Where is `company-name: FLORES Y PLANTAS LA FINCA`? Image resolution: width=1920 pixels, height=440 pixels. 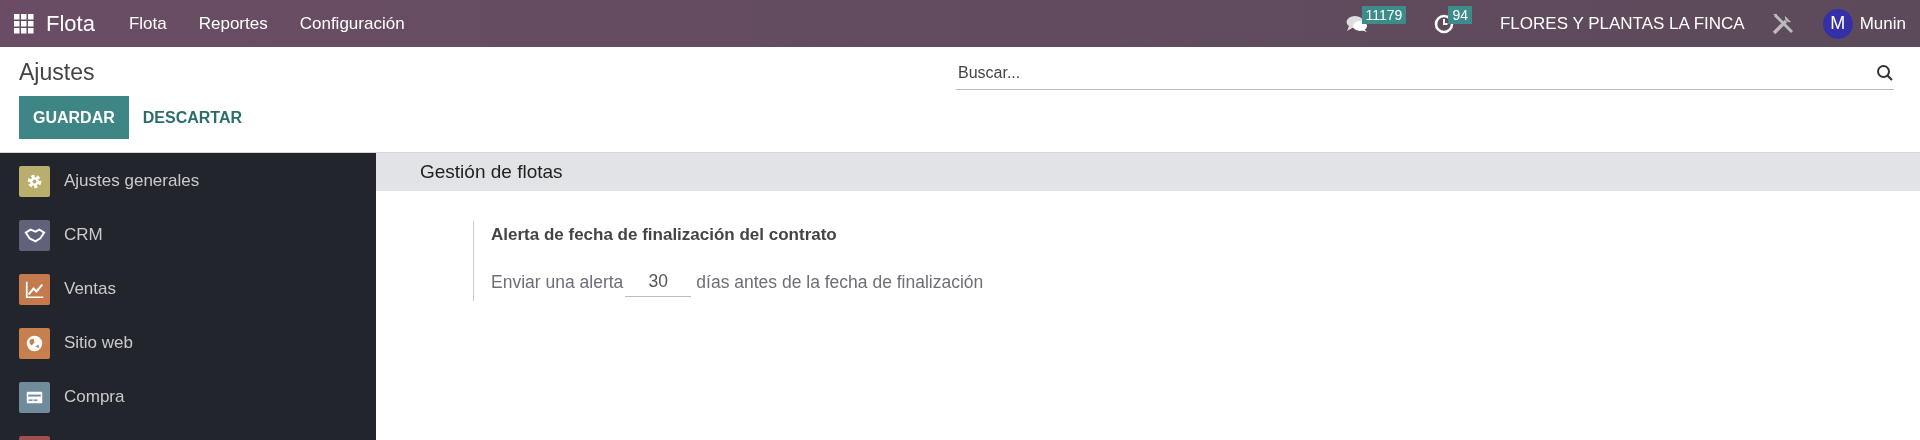
company-name: FLORES Y PLANTAS LA FINCA is located at coordinates (1622, 23).